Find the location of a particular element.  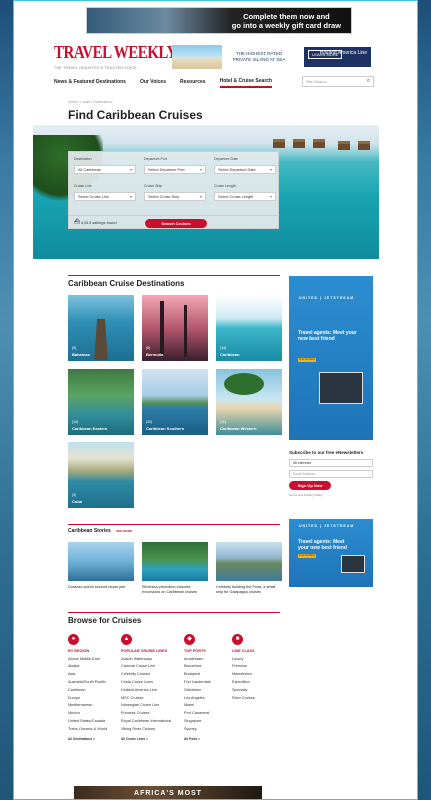

browse-link: Singapore is located at coordinates (213, 721).